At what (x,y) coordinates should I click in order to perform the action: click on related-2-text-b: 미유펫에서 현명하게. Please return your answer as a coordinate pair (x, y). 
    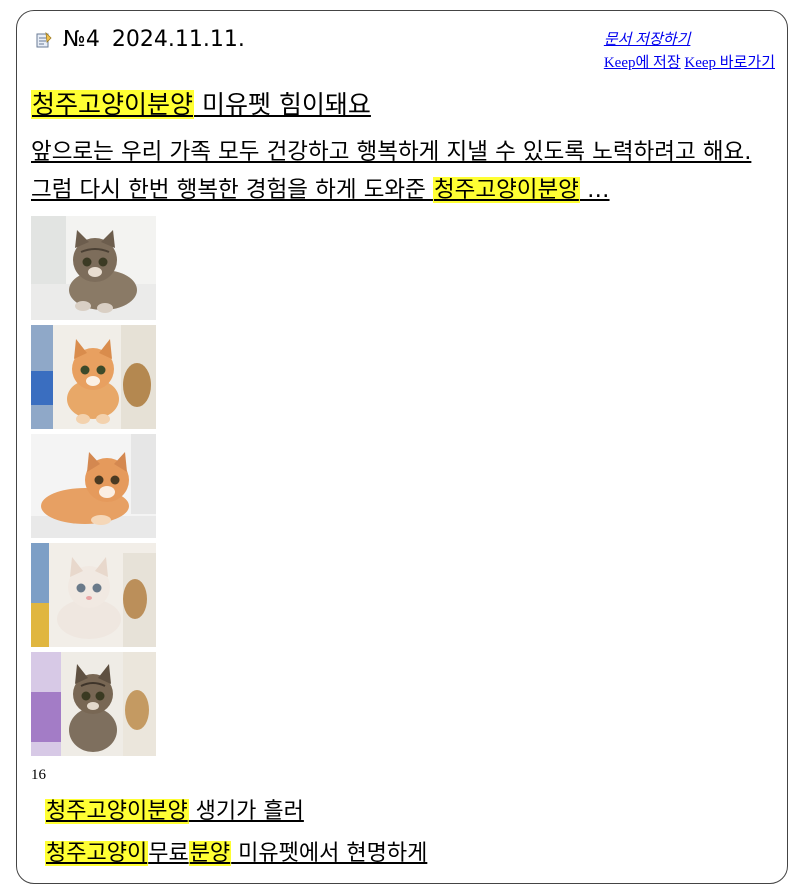
    Looking at the image, I should click on (329, 853).